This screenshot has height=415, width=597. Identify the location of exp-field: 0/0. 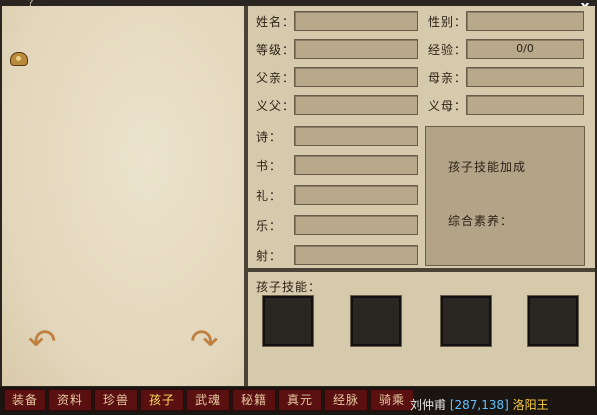
(525, 49).